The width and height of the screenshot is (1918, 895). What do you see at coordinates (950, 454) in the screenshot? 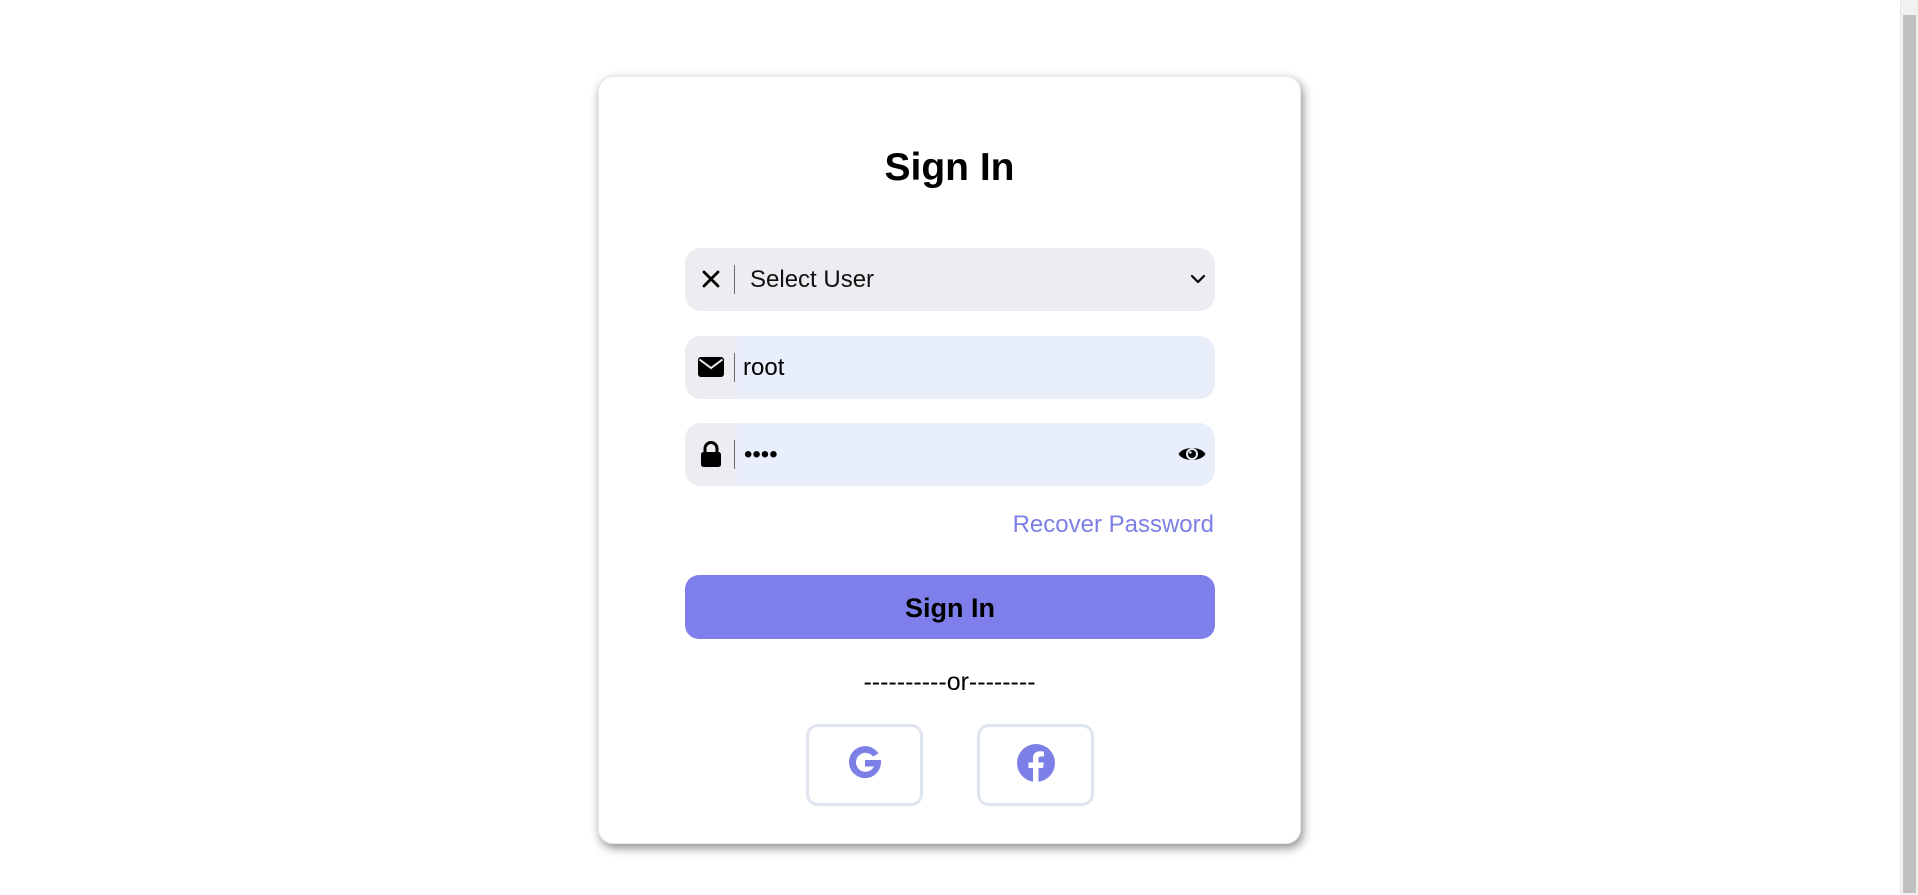
I see `password-field-wrapper: ••••` at bounding box center [950, 454].